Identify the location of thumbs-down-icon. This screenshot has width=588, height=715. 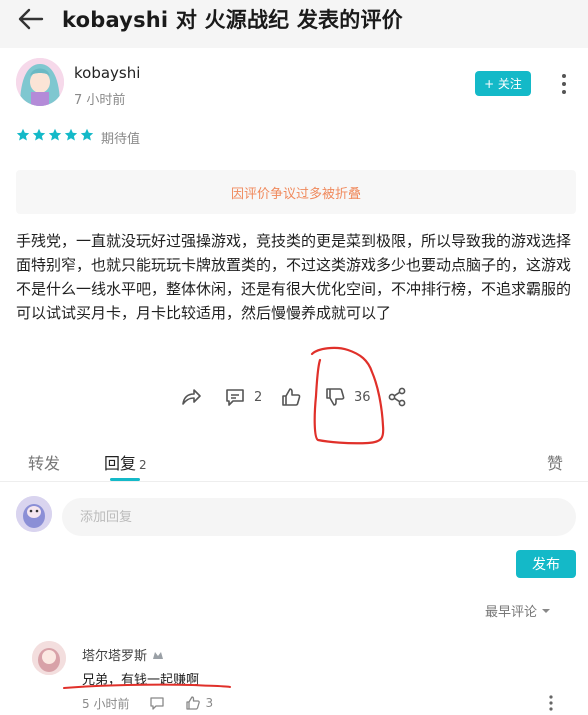
(335, 397).